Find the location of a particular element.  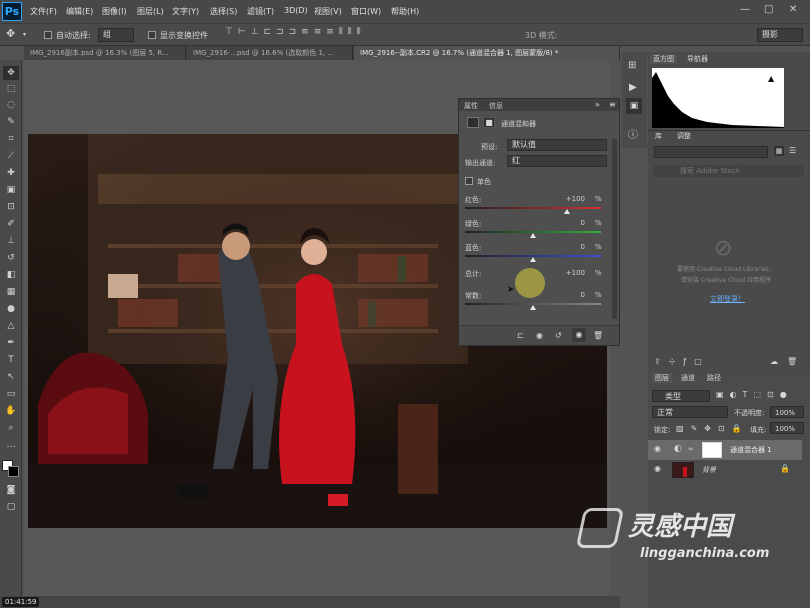

auto-select-checkbox is located at coordinates (48, 35).